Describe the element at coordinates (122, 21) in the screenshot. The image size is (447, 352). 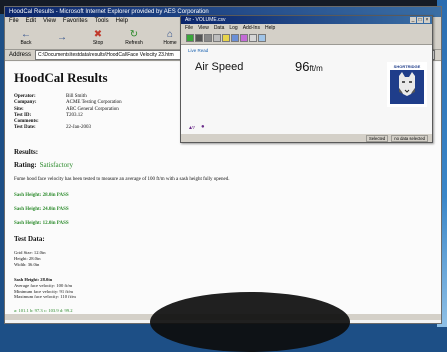
I see `menu-help: Help` at that location.